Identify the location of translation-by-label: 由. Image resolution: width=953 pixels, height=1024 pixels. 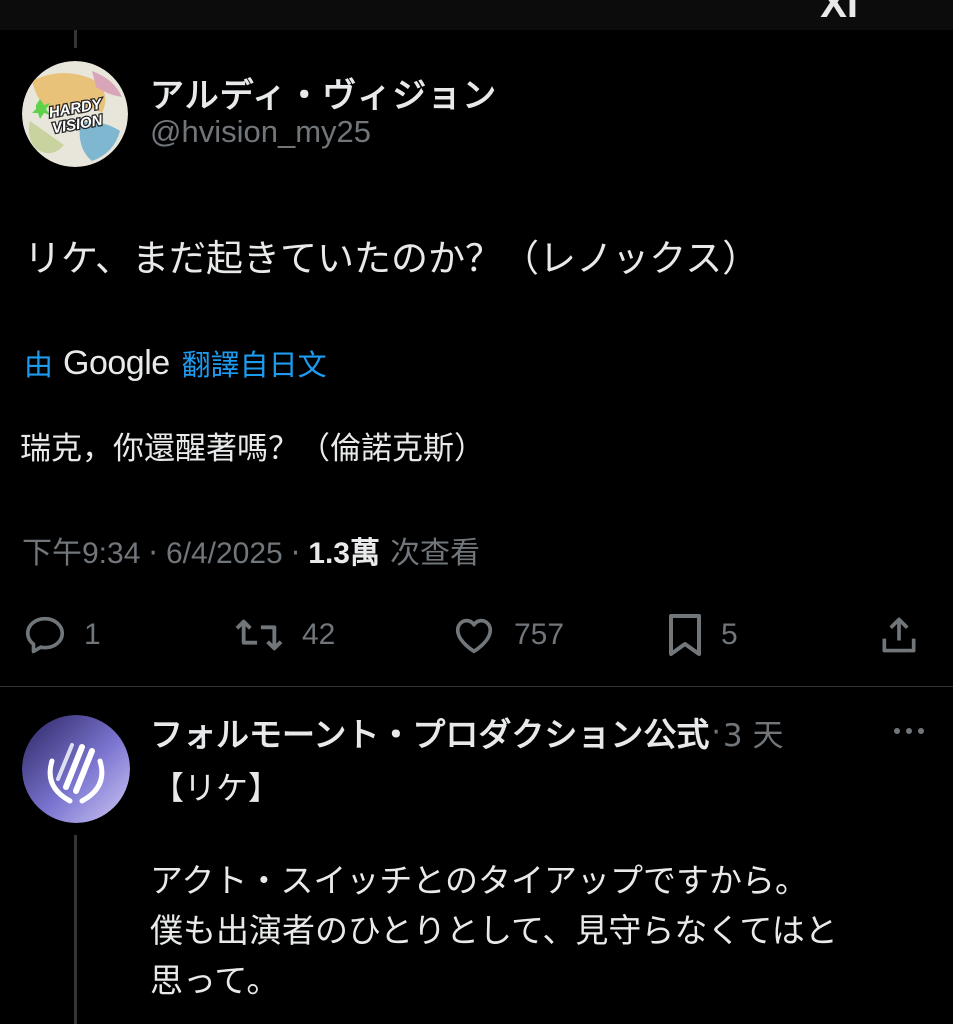
(39, 365).